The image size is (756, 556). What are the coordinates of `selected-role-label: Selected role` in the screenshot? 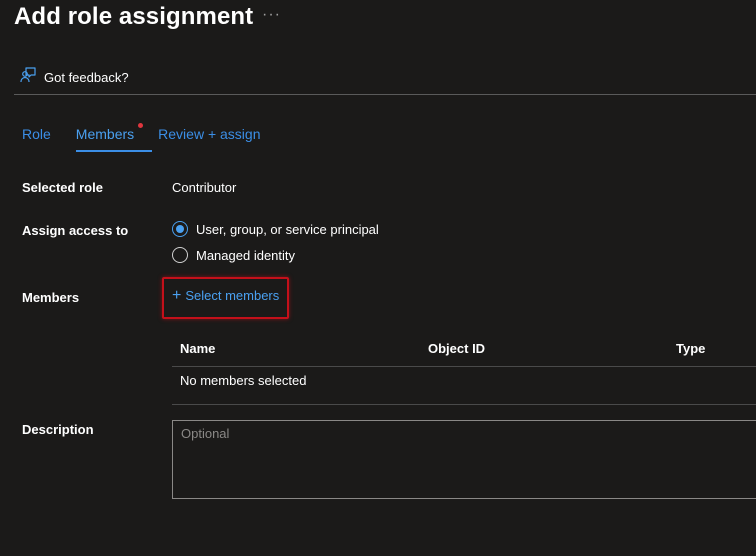 It's located at (62, 187).